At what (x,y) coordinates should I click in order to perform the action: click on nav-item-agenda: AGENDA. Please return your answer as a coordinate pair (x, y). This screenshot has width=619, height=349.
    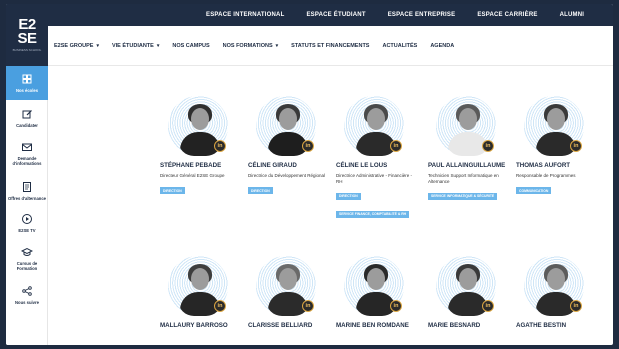
    Looking at the image, I should click on (442, 46).